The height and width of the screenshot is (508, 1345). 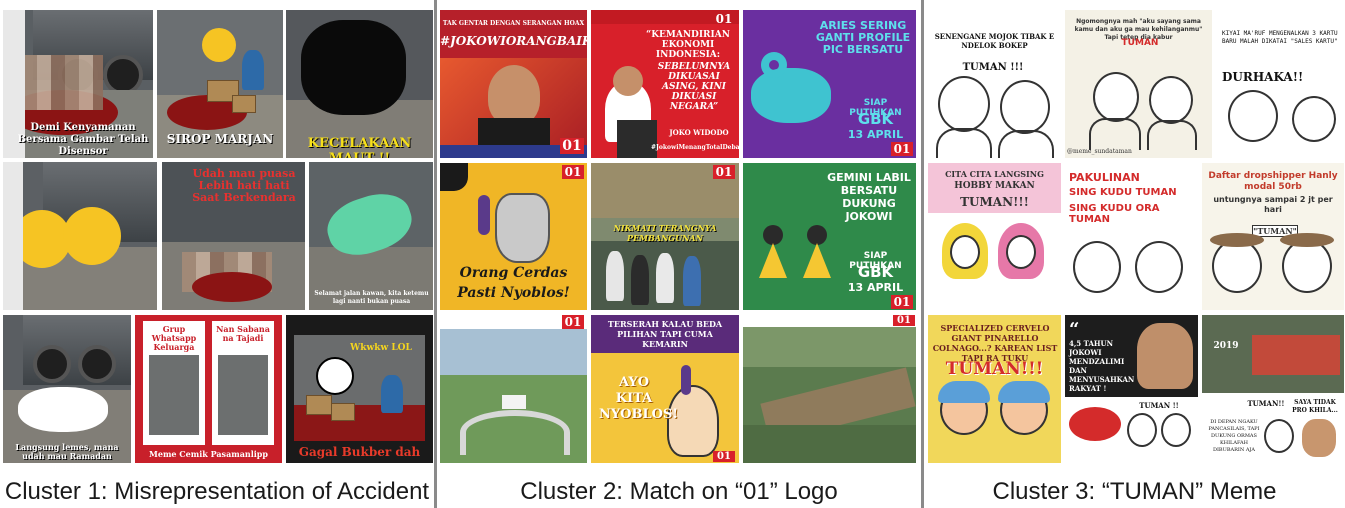 What do you see at coordinates (92, 236) in the screenshot?
I see `crying-emoji-icon` at bounding box center [92, 236].